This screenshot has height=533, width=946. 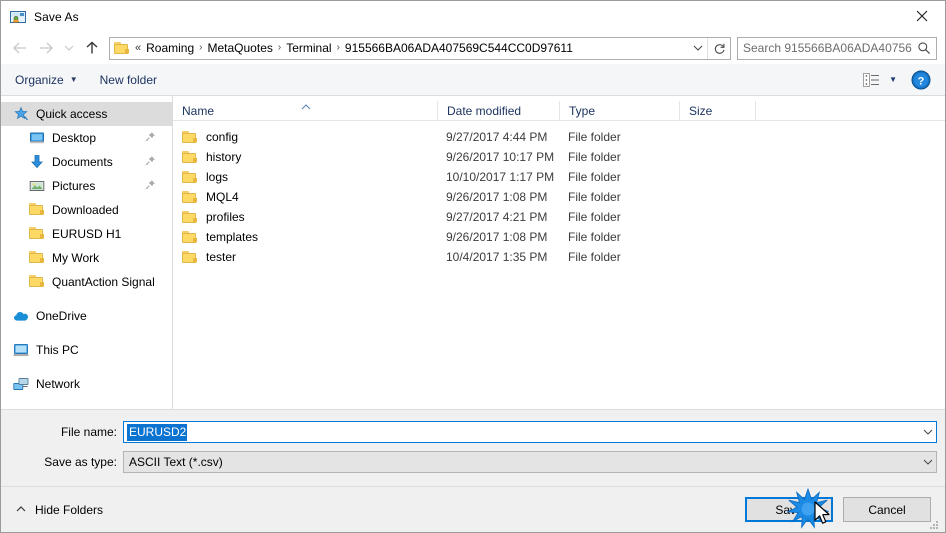 I want to click on breadcrumb-item-terminal: Terminal, so click(x=308, y=48).